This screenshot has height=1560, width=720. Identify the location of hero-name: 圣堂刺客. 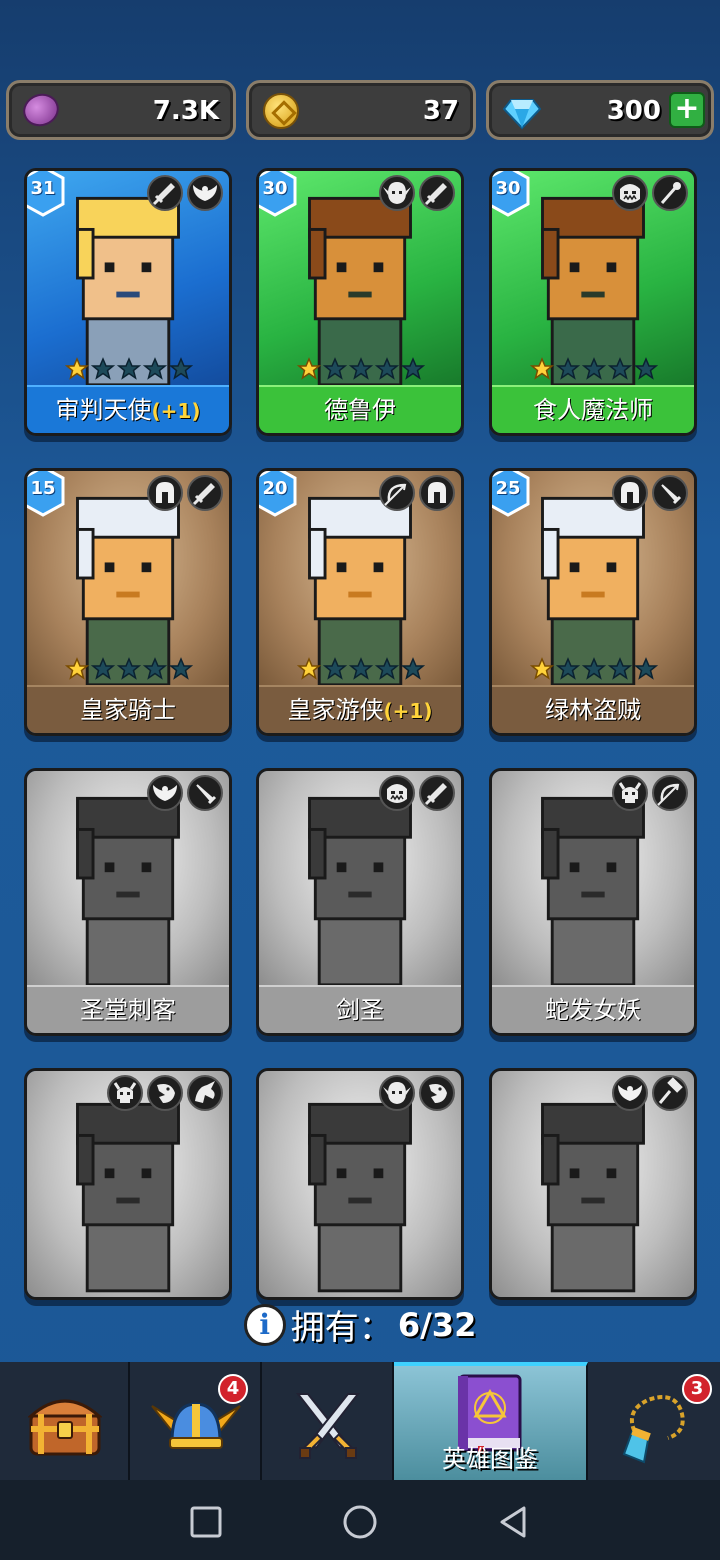
(128, 1010).